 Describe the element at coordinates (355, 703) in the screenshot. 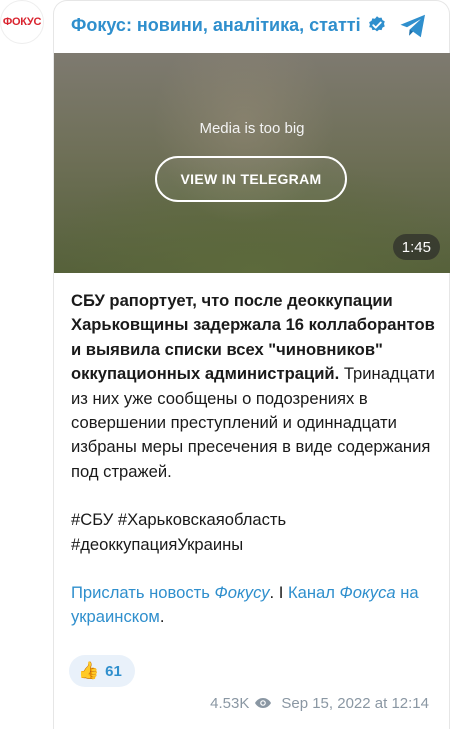

I see `post-date: Sep 15, 2022 at 12:14` at that location.